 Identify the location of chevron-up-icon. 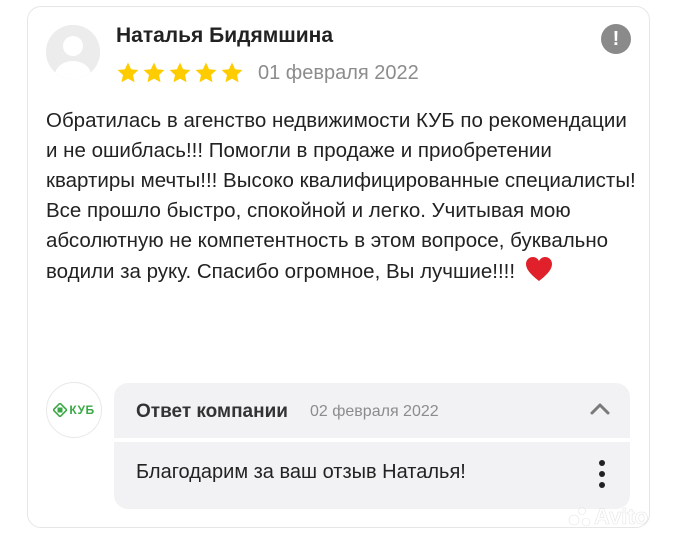
(600, 409).